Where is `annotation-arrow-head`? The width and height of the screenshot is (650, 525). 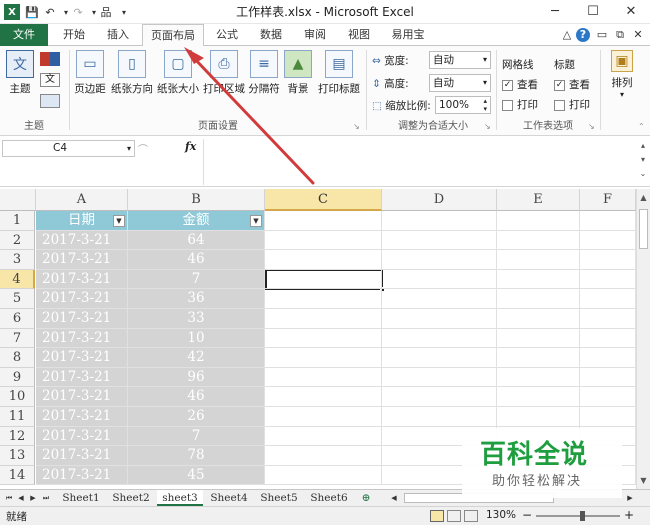
annotation-arrow-head is located at coordinates (194, 55).